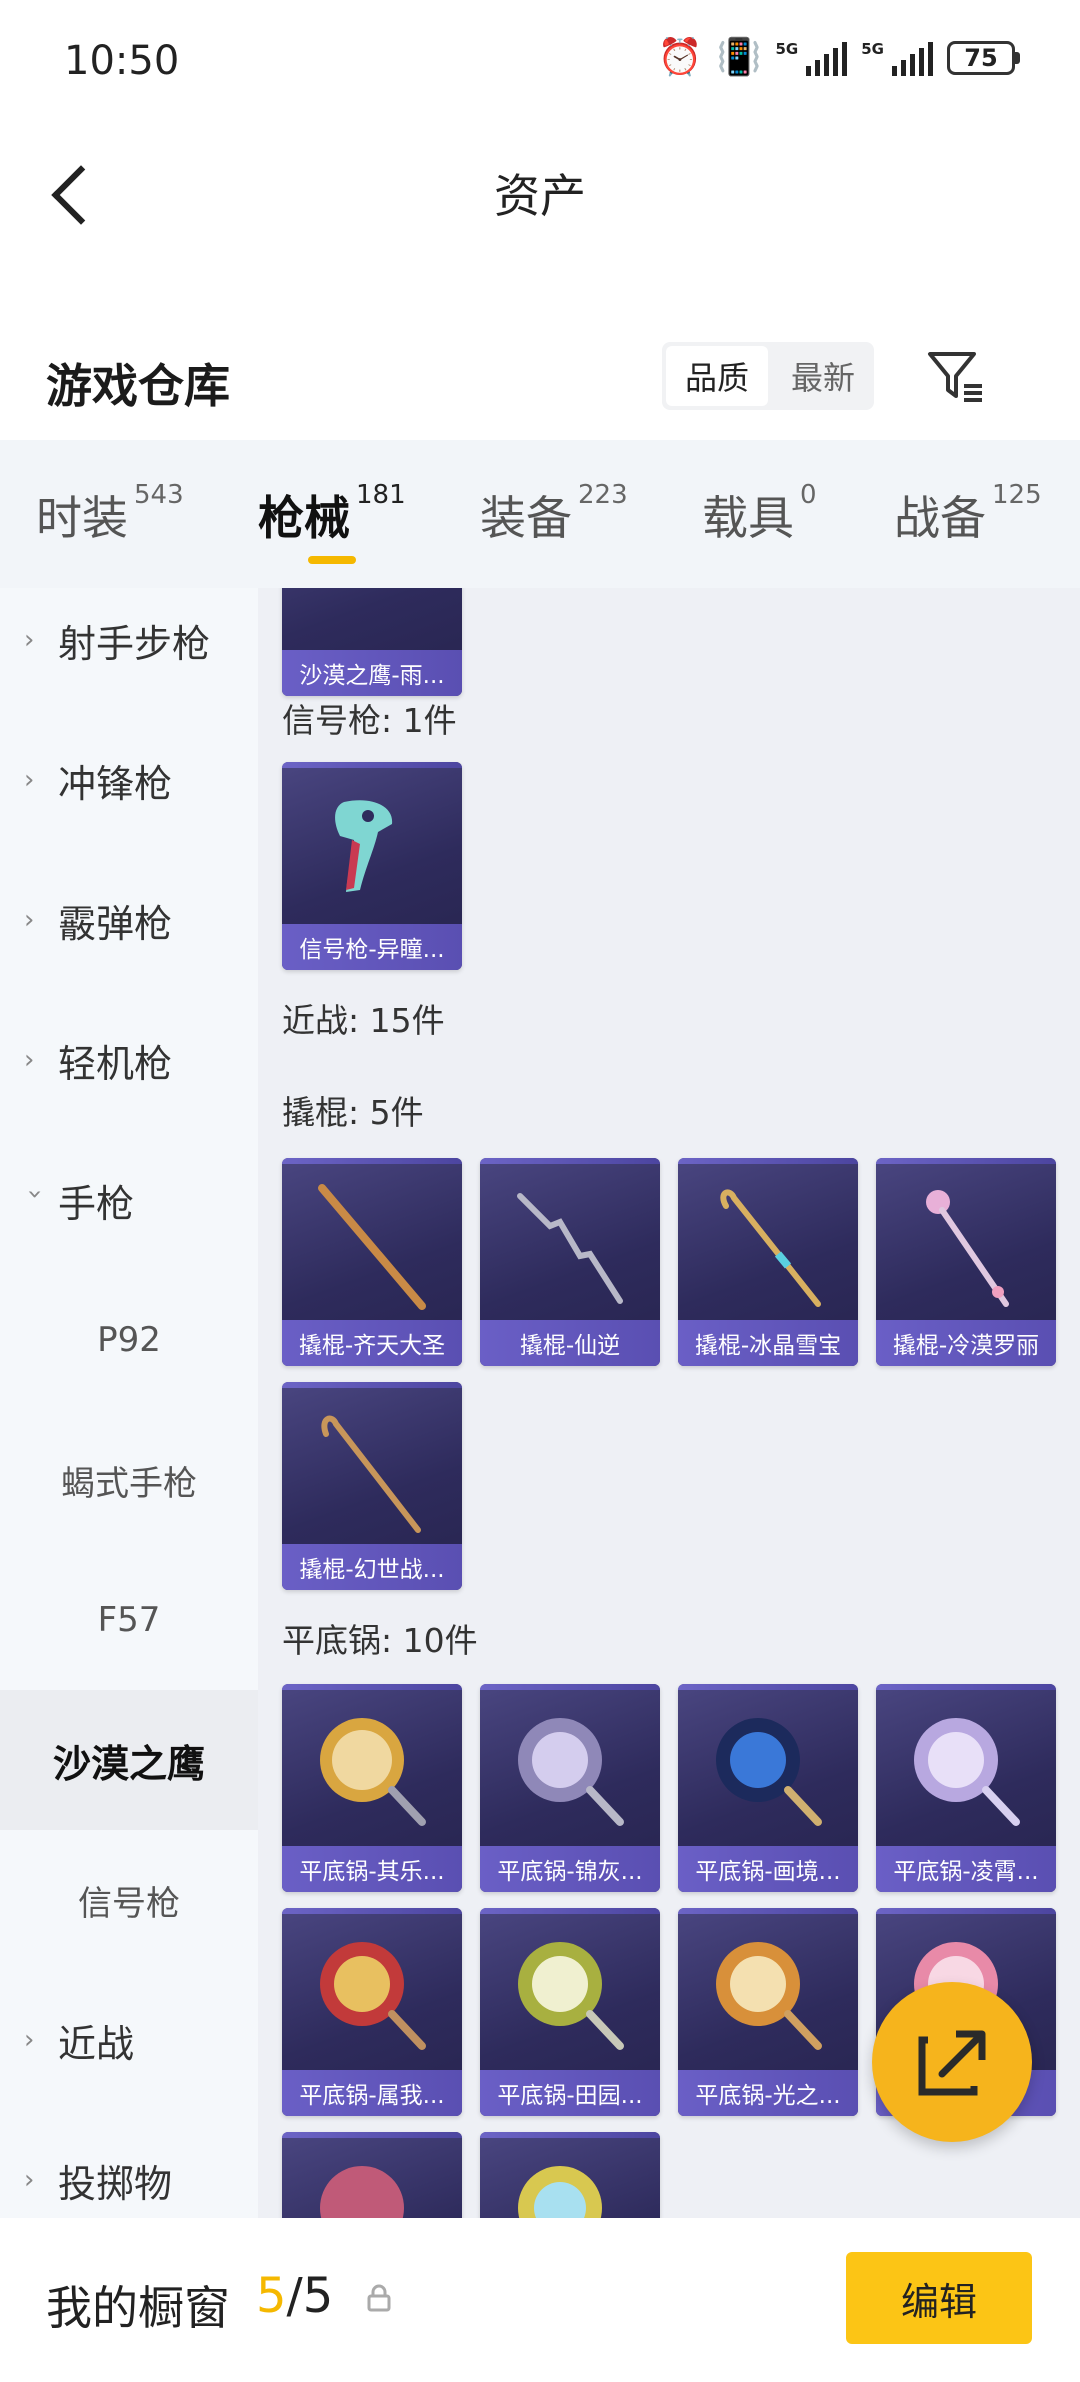 This screenshot has height=2382, width=1080. I want to click on signal-label-2: 5G, so click(872, 49).